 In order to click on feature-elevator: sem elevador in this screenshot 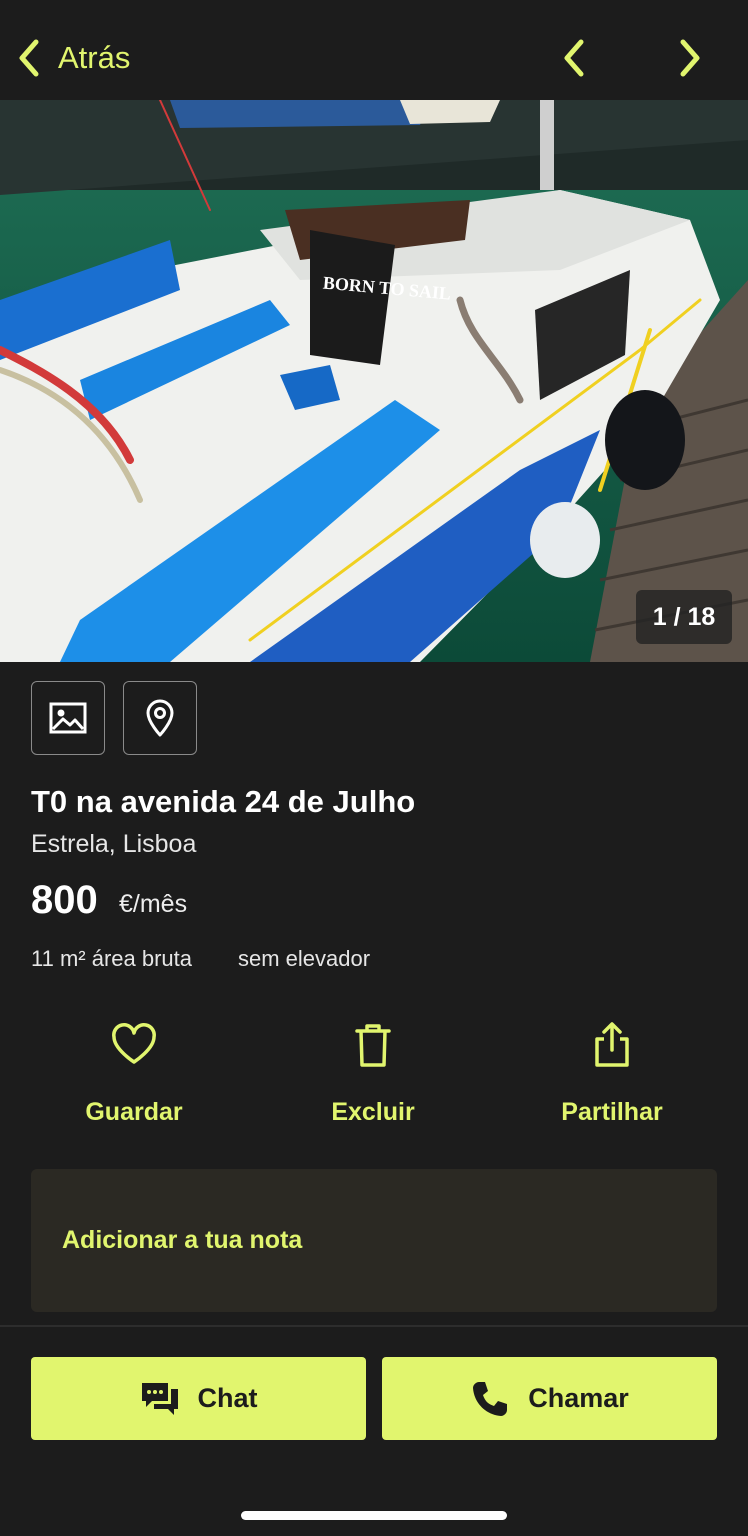, I will do `click(304, 958)`.